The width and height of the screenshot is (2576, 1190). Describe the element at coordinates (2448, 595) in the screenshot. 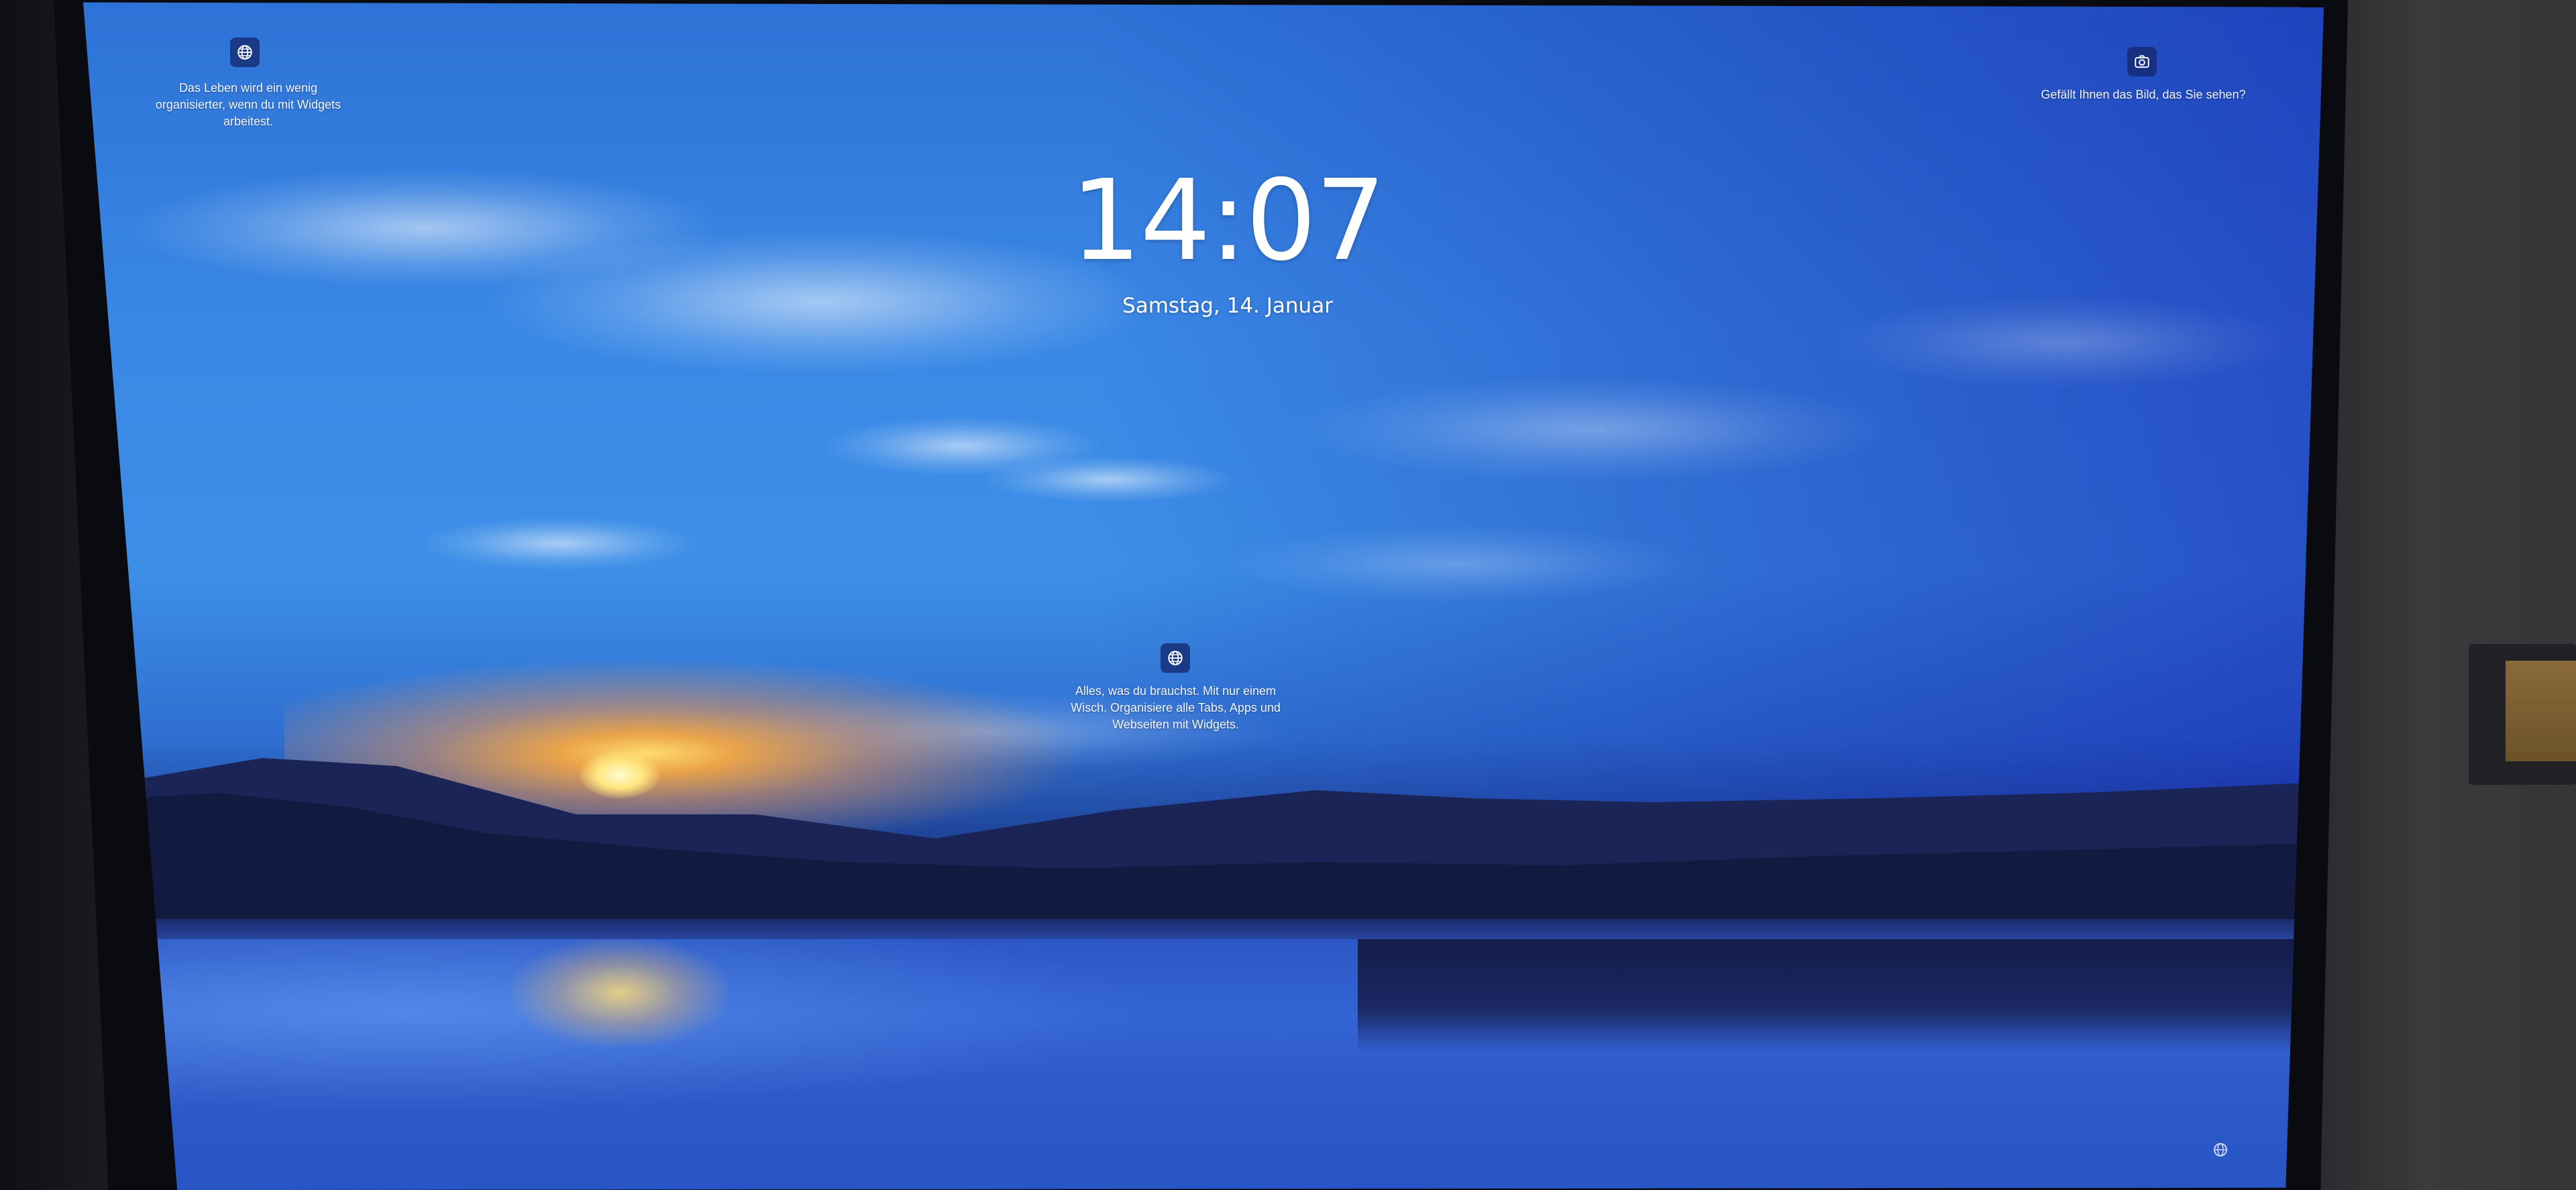

I see `wall-right` at that location.